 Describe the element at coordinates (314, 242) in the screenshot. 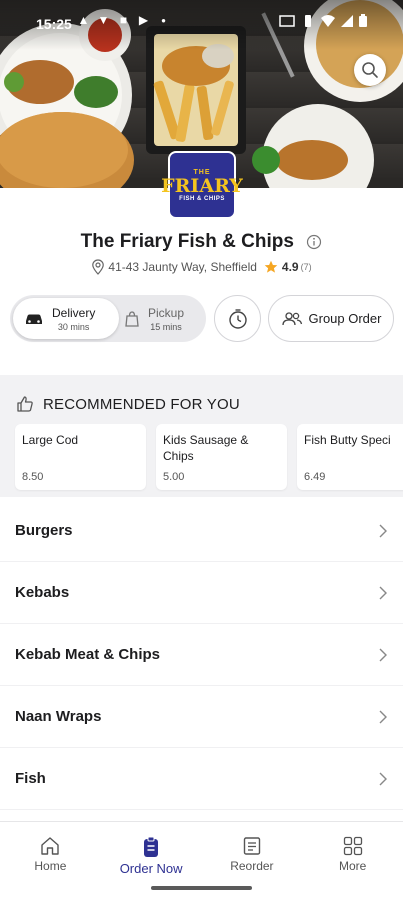

I see `info-icon` at that location.